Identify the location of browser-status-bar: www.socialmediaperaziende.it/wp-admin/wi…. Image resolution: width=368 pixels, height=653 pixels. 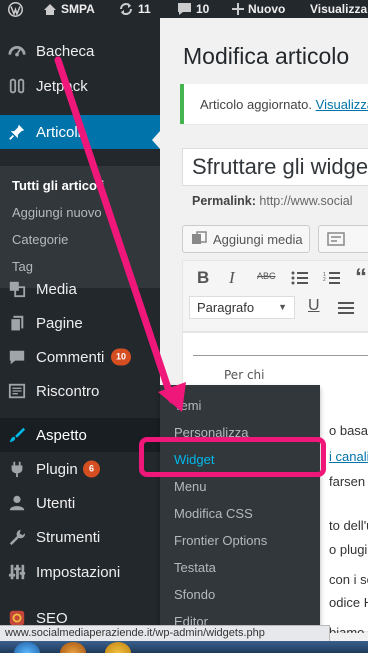
(165, 633).